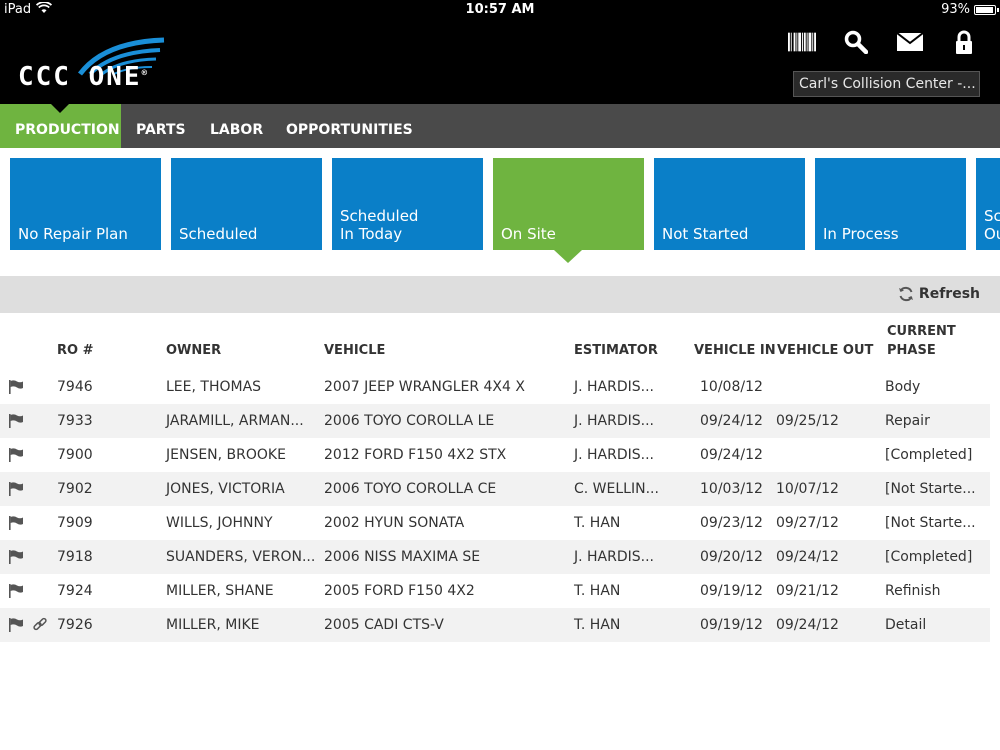  What do you see at coordinates (75, 591) in the screenshot?
I see `cell-ro-number: 7924` at bounding box center [75, 591].